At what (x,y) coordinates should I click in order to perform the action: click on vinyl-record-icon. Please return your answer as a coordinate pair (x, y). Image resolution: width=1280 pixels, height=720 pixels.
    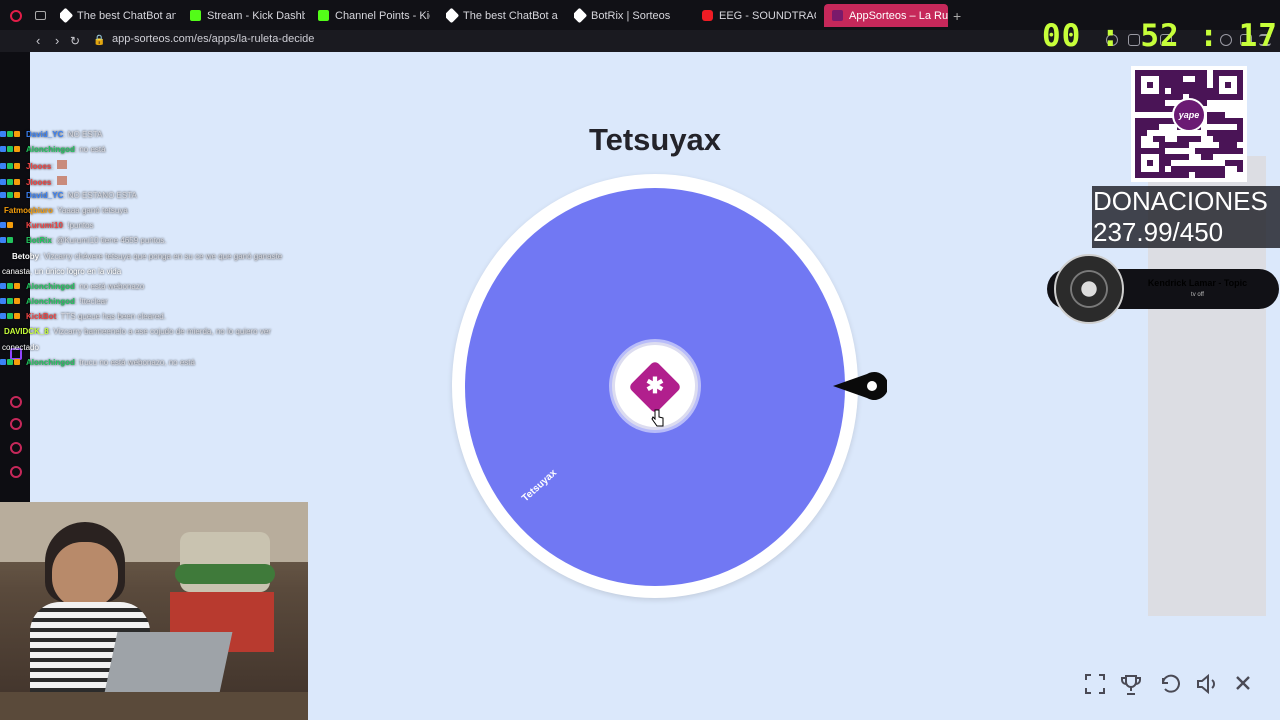
    Looking at the image, I should click on (1089, 289).